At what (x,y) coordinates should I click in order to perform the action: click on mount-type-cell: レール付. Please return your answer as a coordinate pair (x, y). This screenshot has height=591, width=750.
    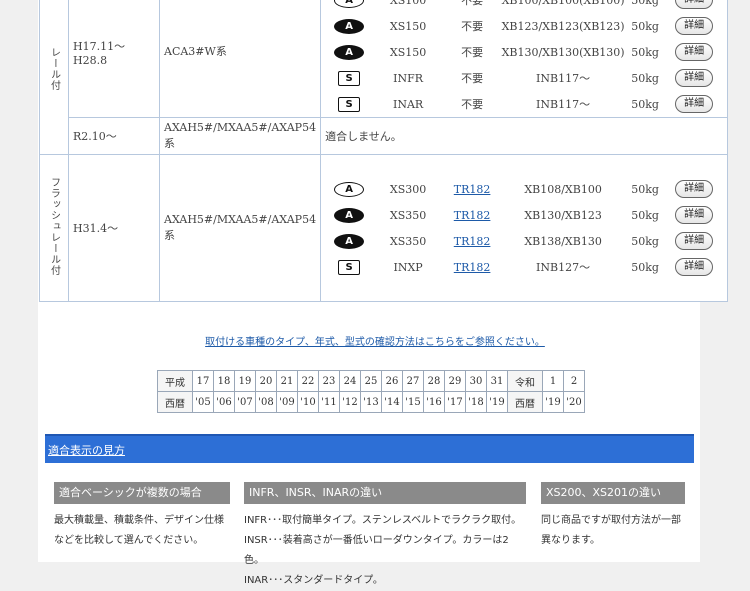
    Looking at the image, I should click on (54, 77).